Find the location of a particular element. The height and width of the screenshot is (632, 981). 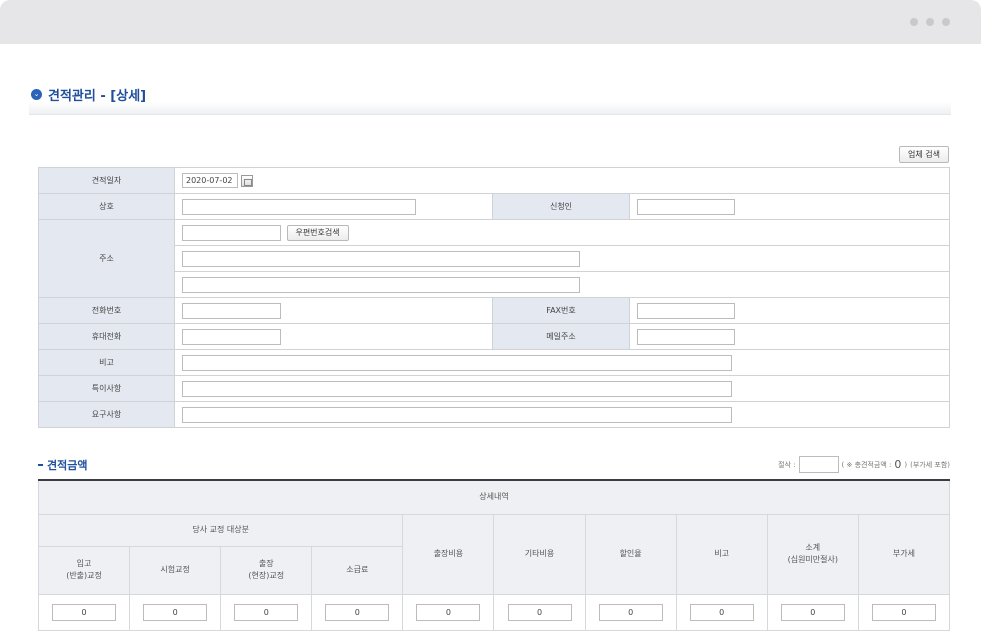

col-subtotal: 소계 (십원미만절사) is located at coordinates (812, 554).